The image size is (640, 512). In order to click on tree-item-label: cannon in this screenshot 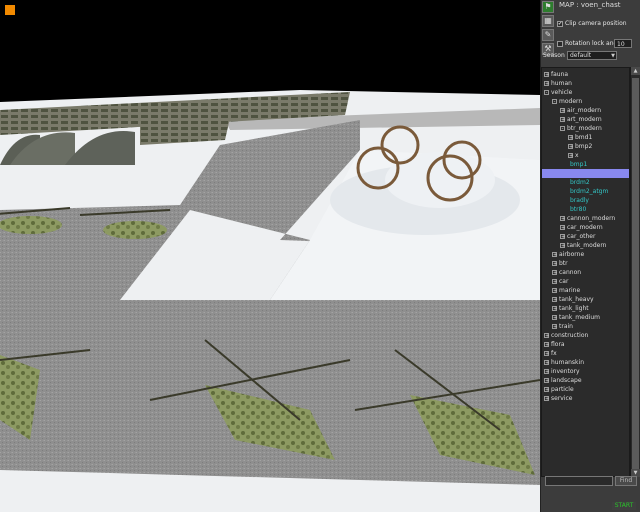, I will do `click(570, 272)`.